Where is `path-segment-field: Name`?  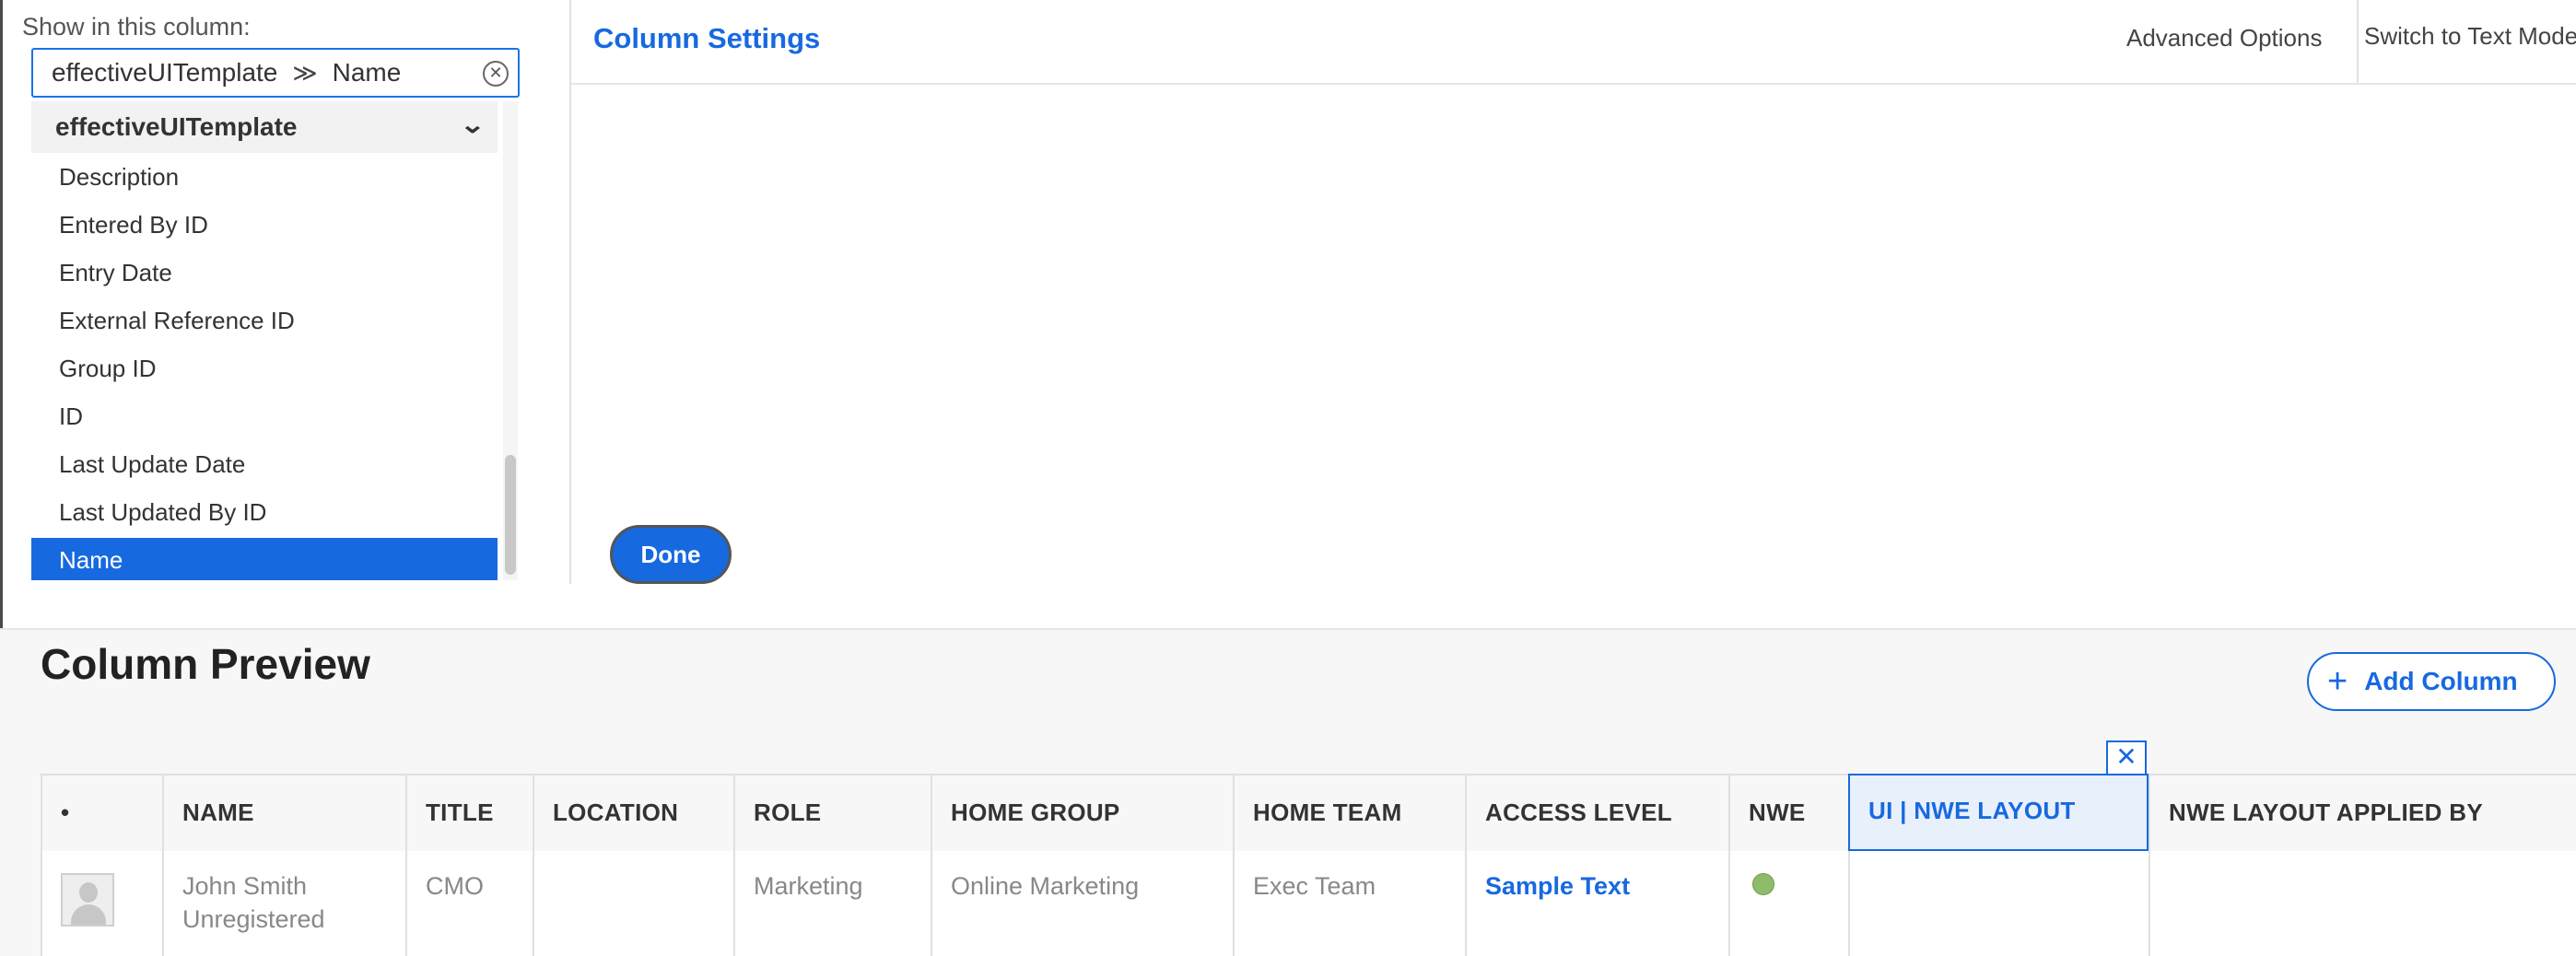
path-segment-field: Name is located at coordinates (367, 72).